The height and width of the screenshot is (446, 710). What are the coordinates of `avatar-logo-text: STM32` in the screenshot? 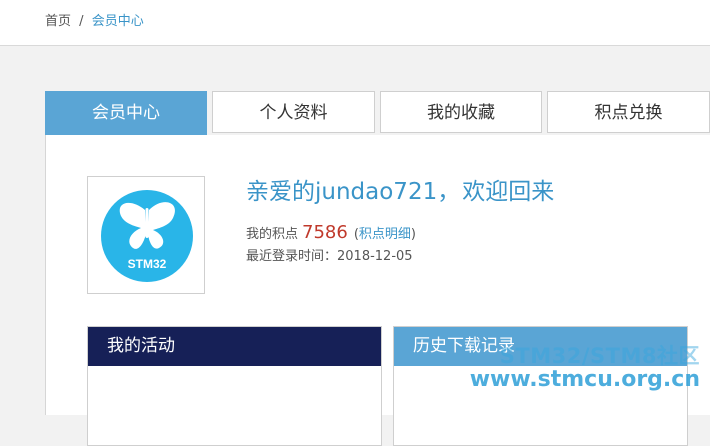 It's located at (147, 264).